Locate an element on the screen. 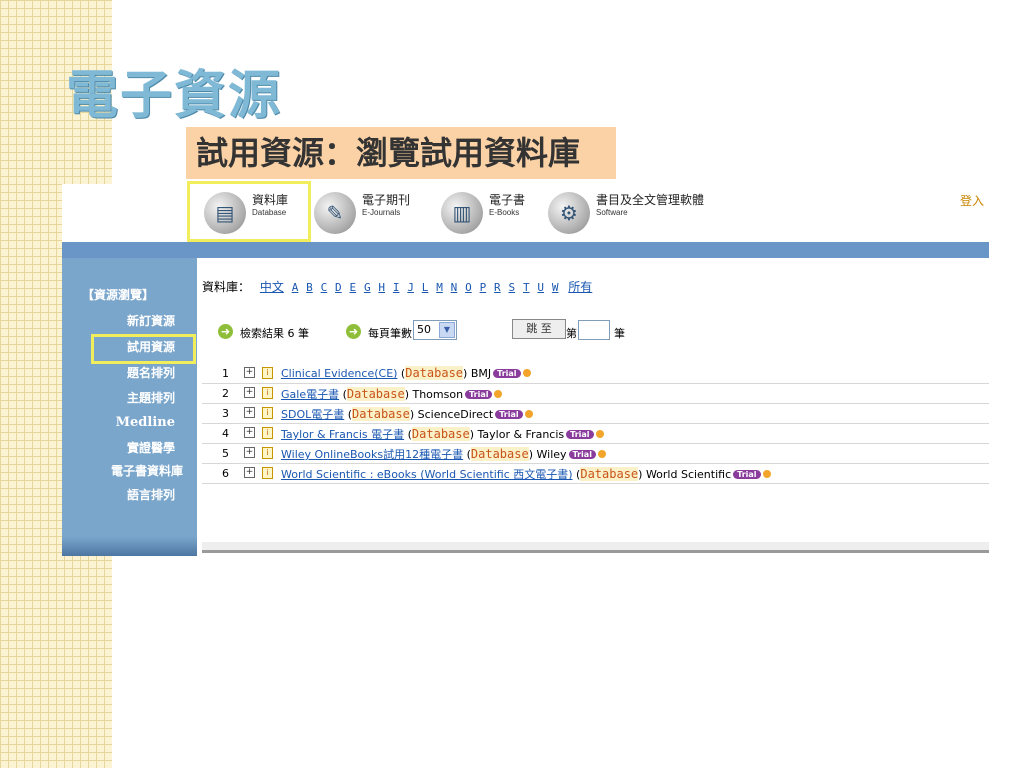 This screenshot has width=1024, height=768. alpha-link-u: U is located at coordinates (540, 287).